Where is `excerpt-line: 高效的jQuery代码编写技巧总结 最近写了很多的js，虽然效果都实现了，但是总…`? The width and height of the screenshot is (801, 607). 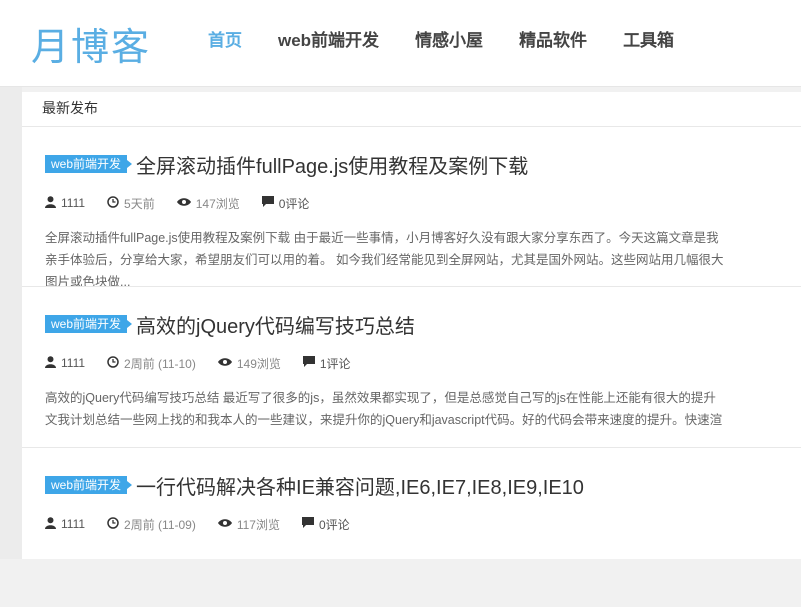 excerpt-line: 高效的jQuery代码编写技巧总结 最近写了很多的js，虽然效果都实现了，但是总… is located at coordinates (380, 398).